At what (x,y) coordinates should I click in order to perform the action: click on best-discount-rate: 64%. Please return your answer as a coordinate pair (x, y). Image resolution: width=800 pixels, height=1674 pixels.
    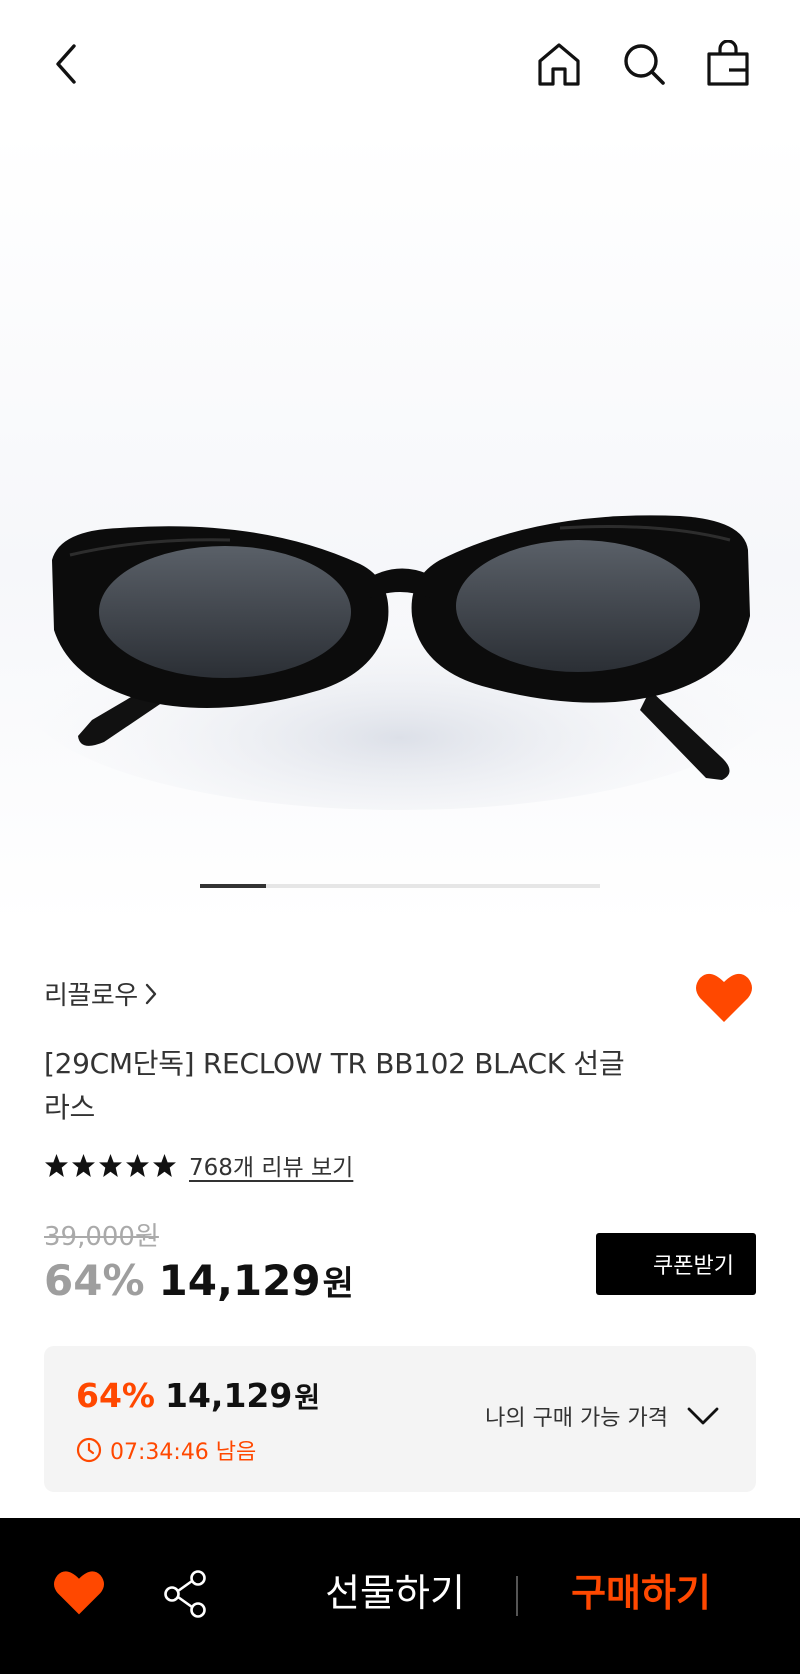
    Looking at the image, I should click on (115, 1395).